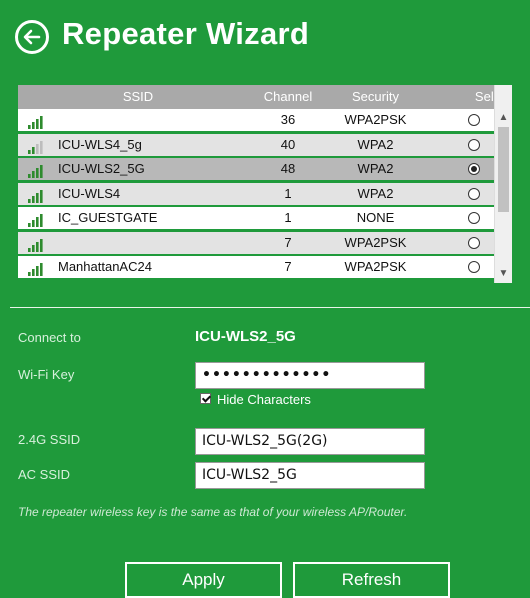  Describe the element at coordinates (503, 274) in the screenshot. I see `scroll-down-icon: ▼` at that location.